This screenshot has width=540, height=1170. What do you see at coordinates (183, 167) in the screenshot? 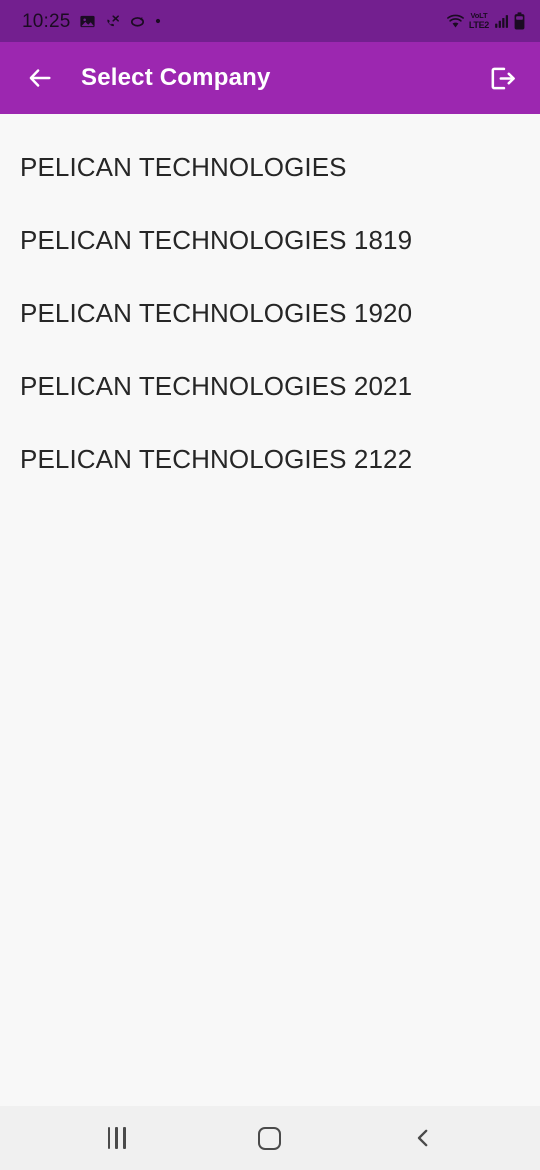
I see `company-name: PELICAN TECHNOLOGIES` at bounding box center [183, 167].